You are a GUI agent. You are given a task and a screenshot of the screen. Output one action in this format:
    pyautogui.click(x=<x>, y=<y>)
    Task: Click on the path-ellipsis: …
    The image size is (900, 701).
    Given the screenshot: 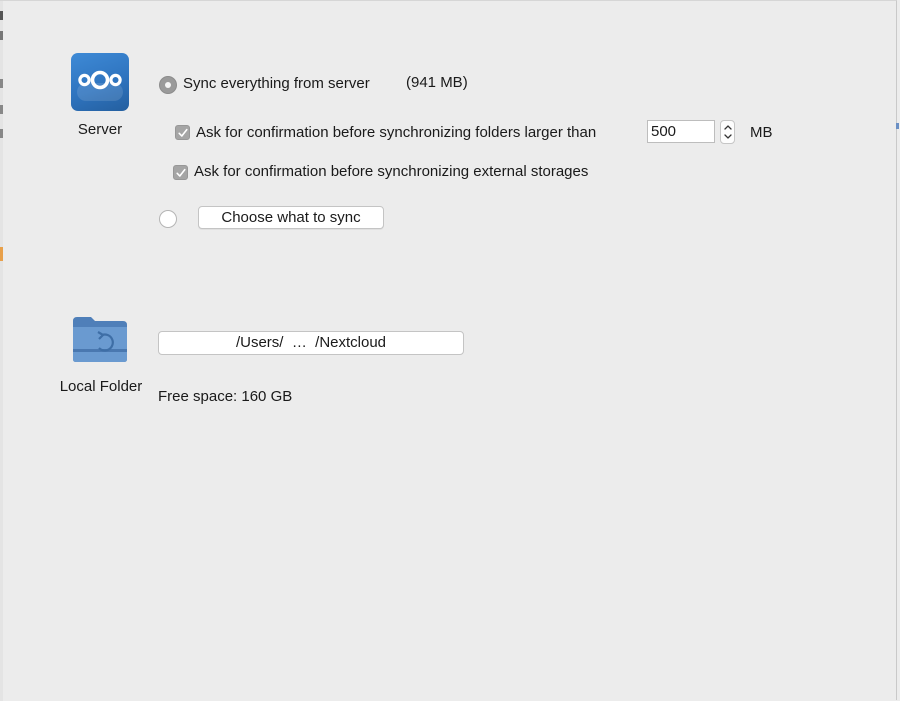 What is the action you would take?
    pyautogui.click(x=299, y=342)
    